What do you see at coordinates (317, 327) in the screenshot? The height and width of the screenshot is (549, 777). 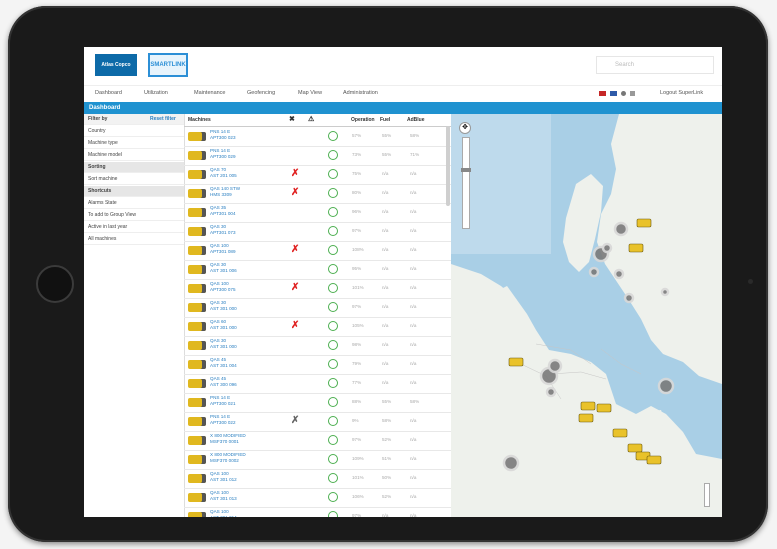 I see `table-row: QAS 60 AST 301 000 ✗ 105% n/a n/a` at bounding box center [317, 327].